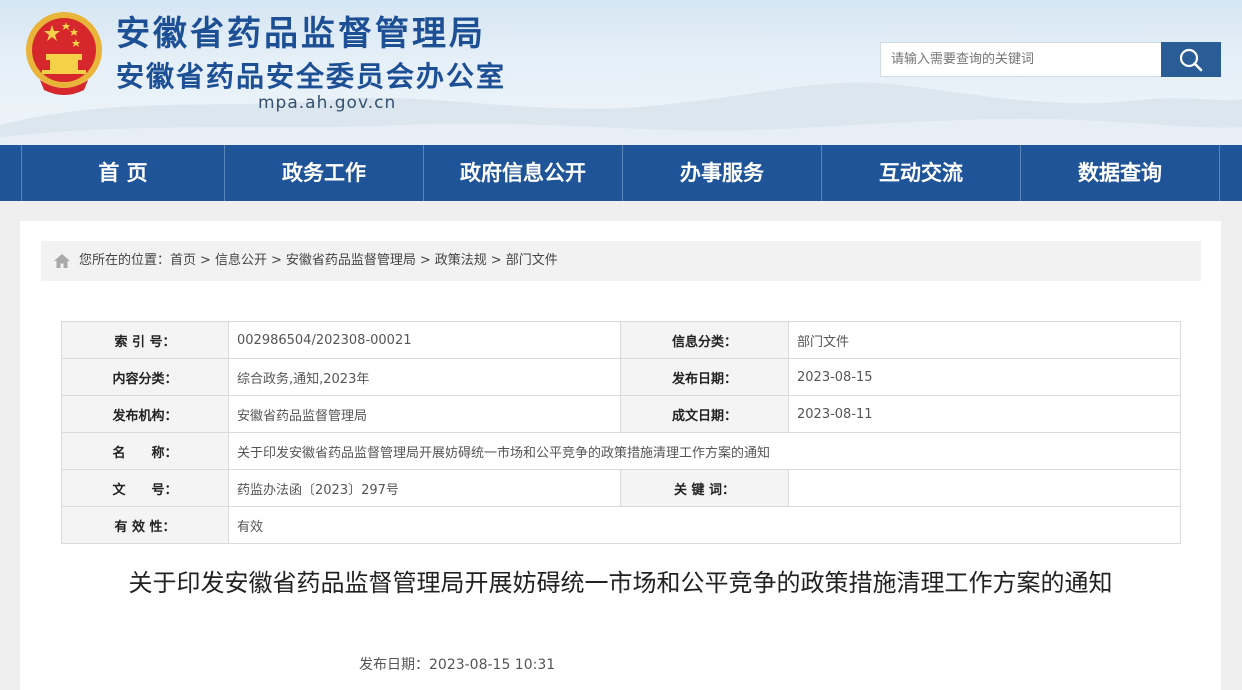 Image resolution: width=1242 pixels, height=690 pixels. I want to click on nav-item-interaction: 互动交流, so click(921, 173).